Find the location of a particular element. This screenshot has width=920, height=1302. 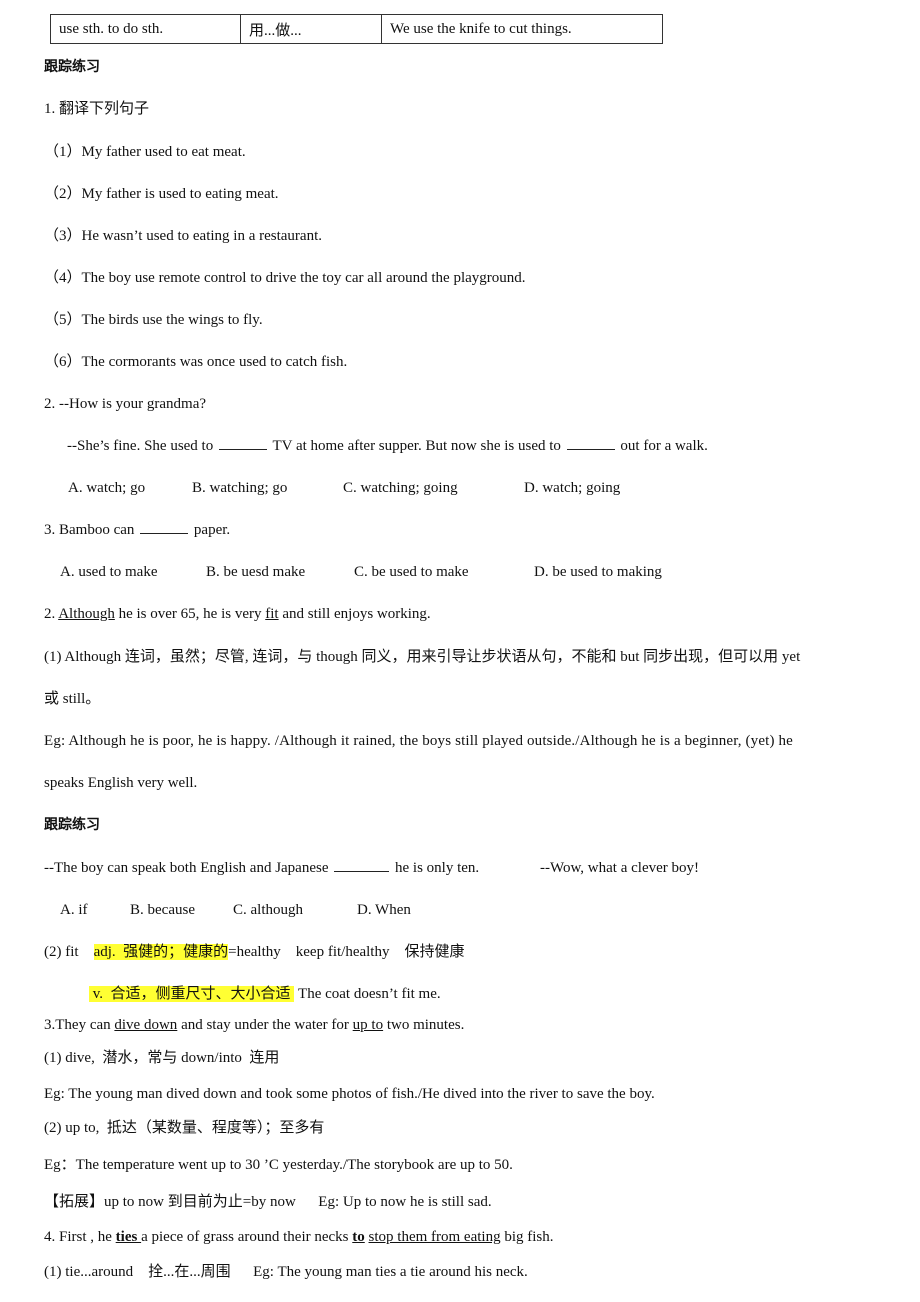

text-segment: he is over 65, he is very is located at coordinates (190, 614).